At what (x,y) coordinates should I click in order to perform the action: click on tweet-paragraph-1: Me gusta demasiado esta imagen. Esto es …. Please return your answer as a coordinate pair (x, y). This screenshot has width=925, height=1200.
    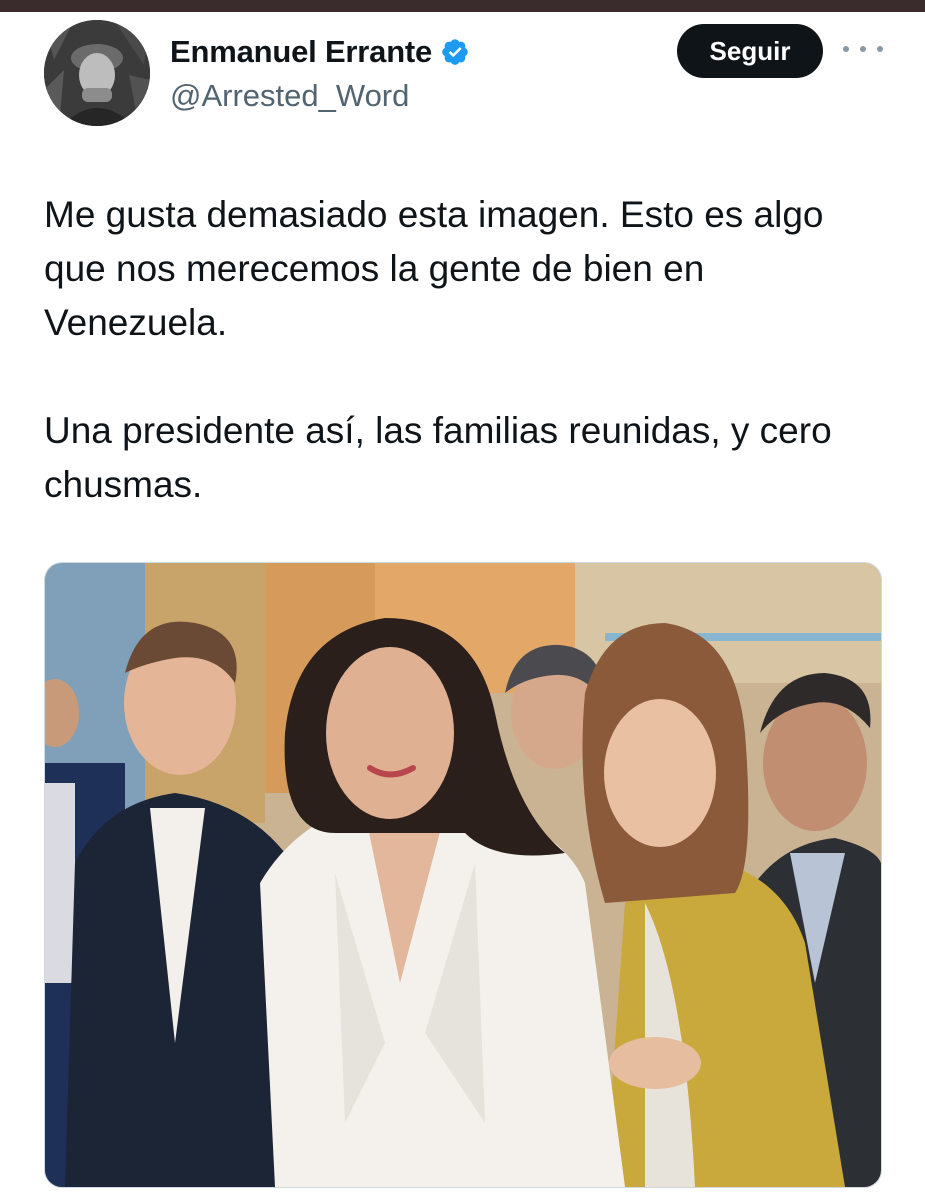
    Looking at the image, I should click on (434, 268).